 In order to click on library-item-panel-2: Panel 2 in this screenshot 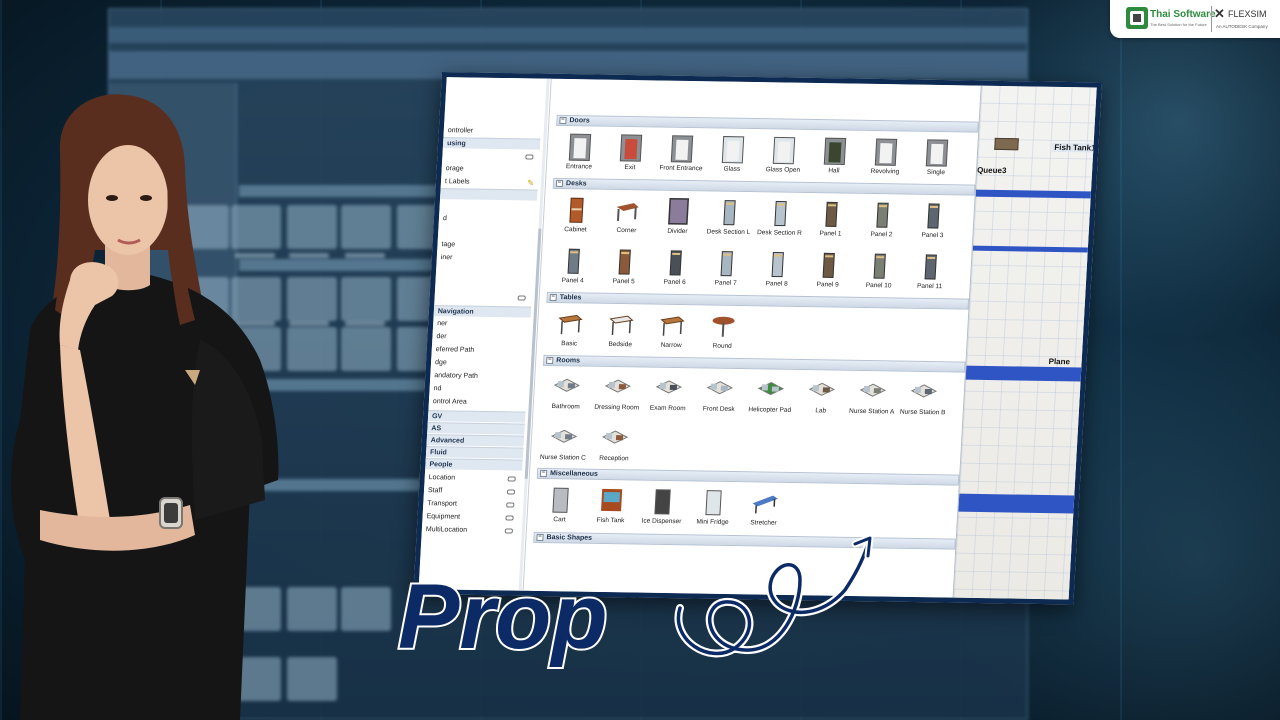, I will do `click(882, 222)`.